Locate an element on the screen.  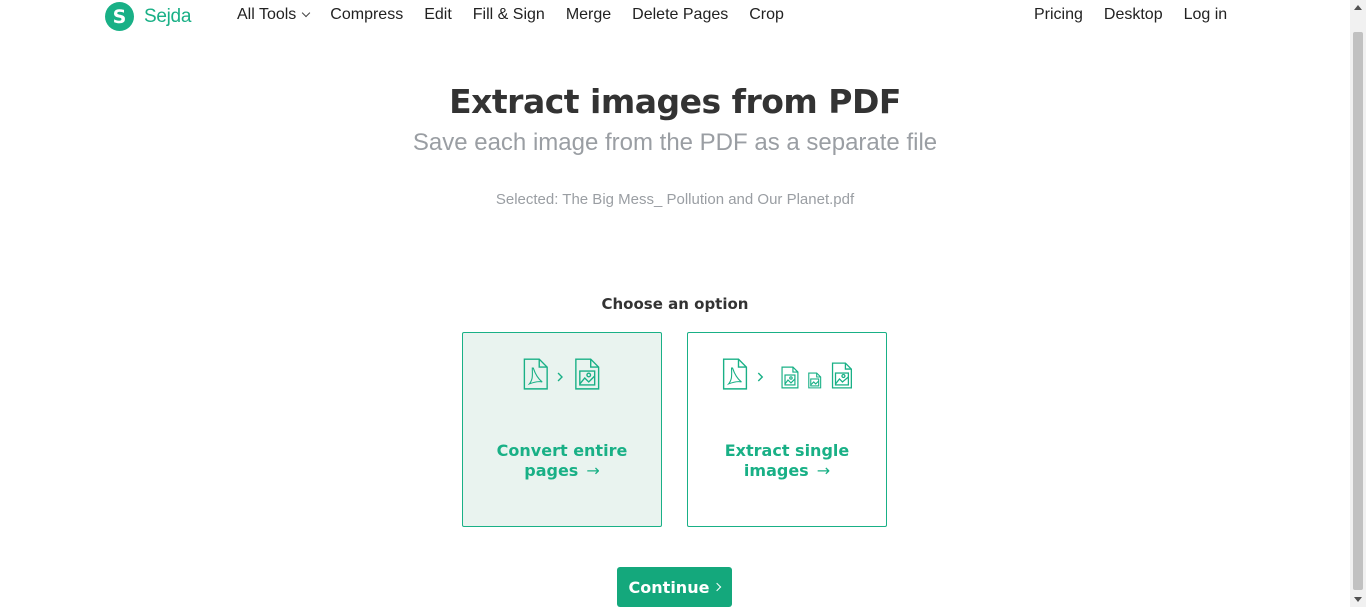
logo-text: Sejda is located at coordinates (168, 16).